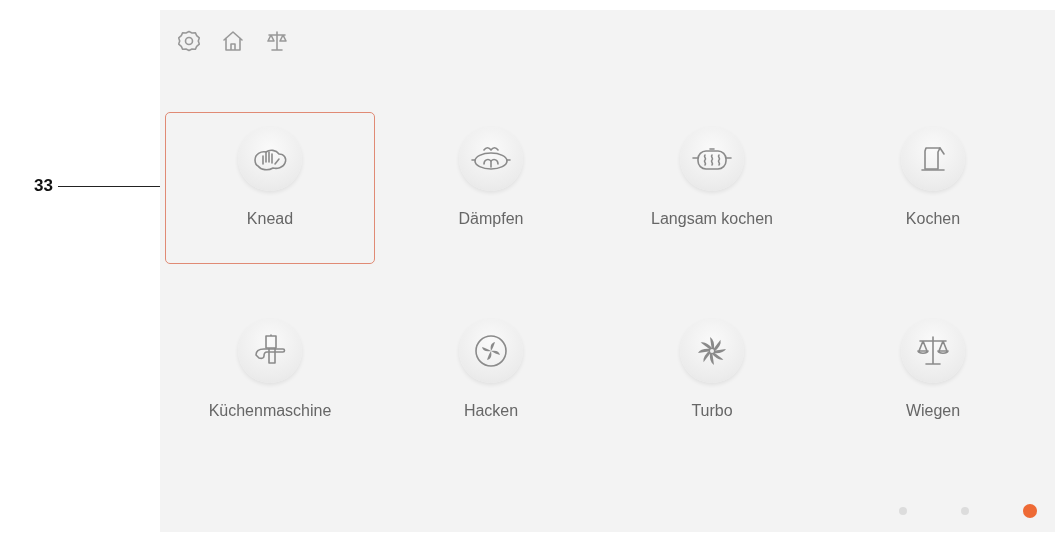 The height and width of the screenshot is (540, 1060). Describe the element at coordinates (491, 188) in the screenshot. I see `program-tile: Dämpfen` at that location.